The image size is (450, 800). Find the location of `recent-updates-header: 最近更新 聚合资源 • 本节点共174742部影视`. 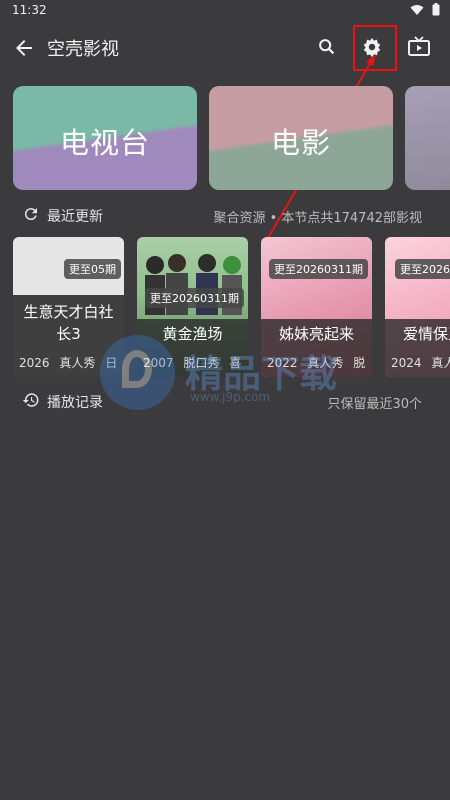

recent-updates-header: 最近更新 聚合资源 • 本节点共174742部影视 is located at coordinates (225, 215).